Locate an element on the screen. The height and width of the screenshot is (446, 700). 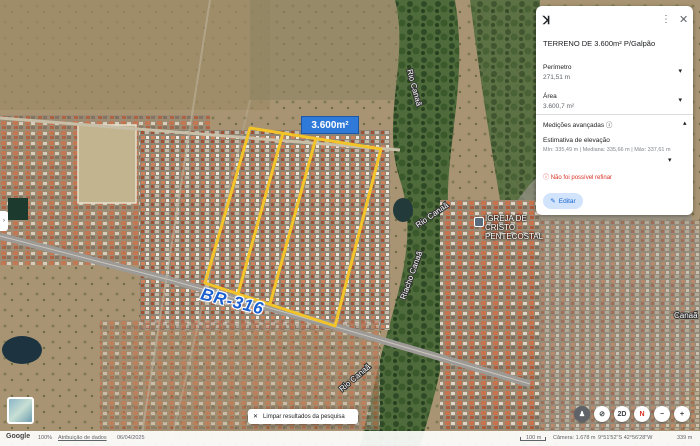
clear-results-label: Limpar resultados da pesquisa is located at coordinates (304, 416).